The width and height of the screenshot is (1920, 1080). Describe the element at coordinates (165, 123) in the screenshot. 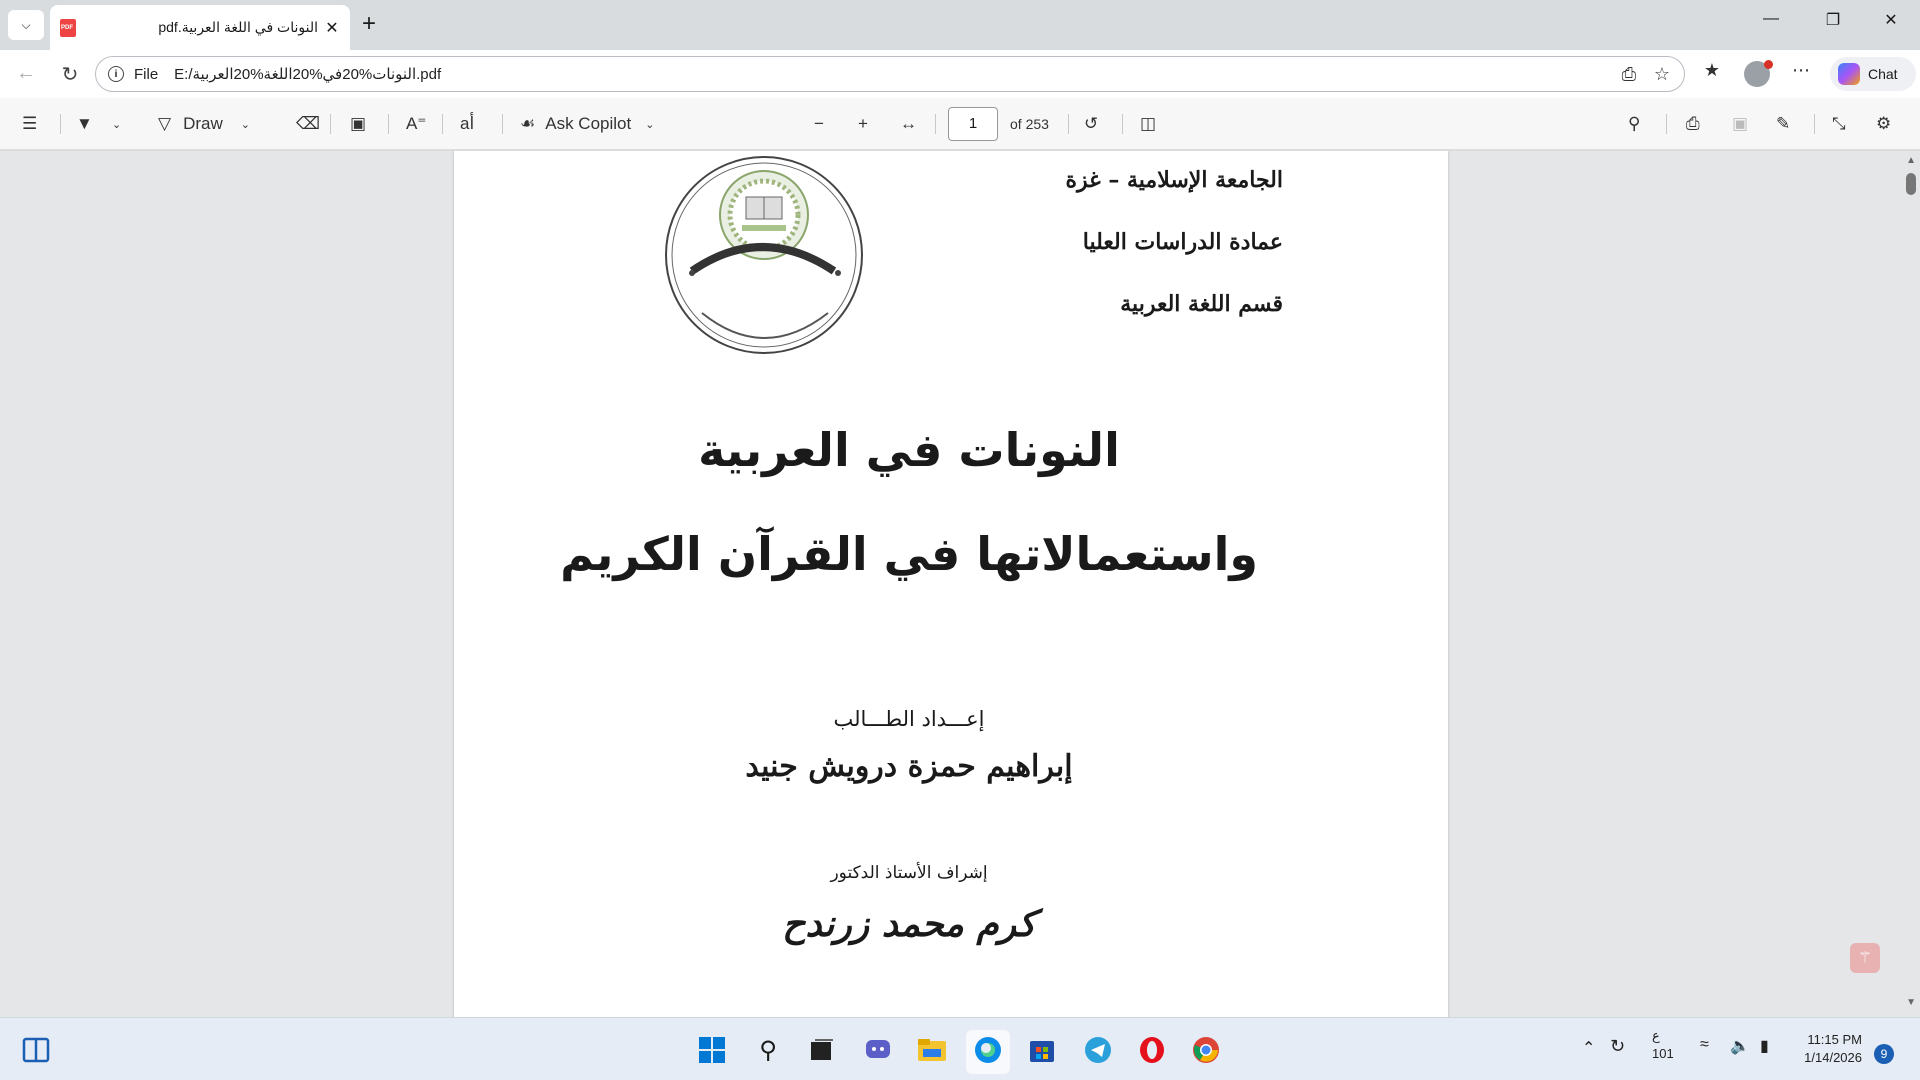

I see `pen-icon: ▽` at that location.